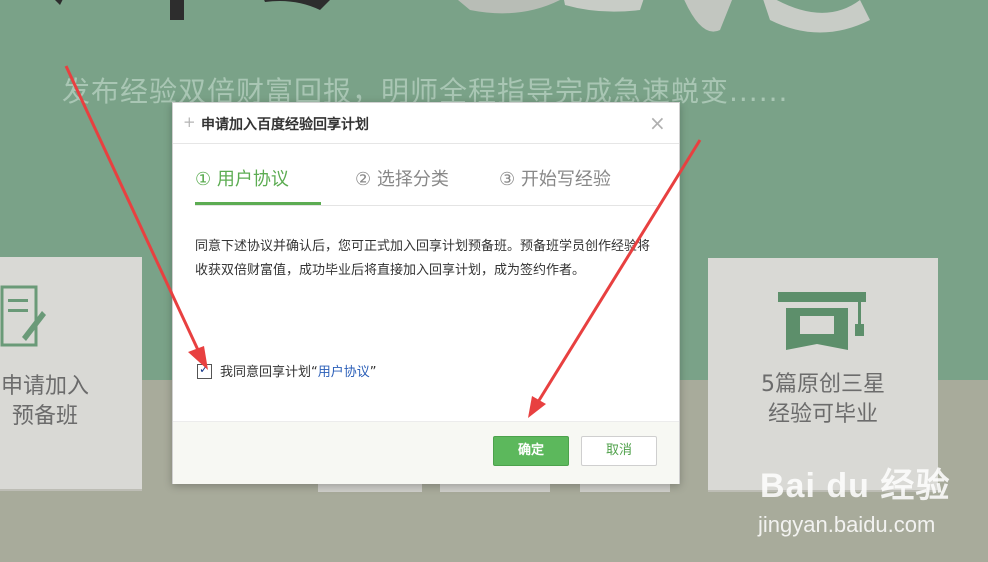 This screenshot has height=562, width=988. What do you see at coordinates (855, 486) in the screenshot?
I see `watermark-logo: Bai du 经验` at bounding box center [855, 486].